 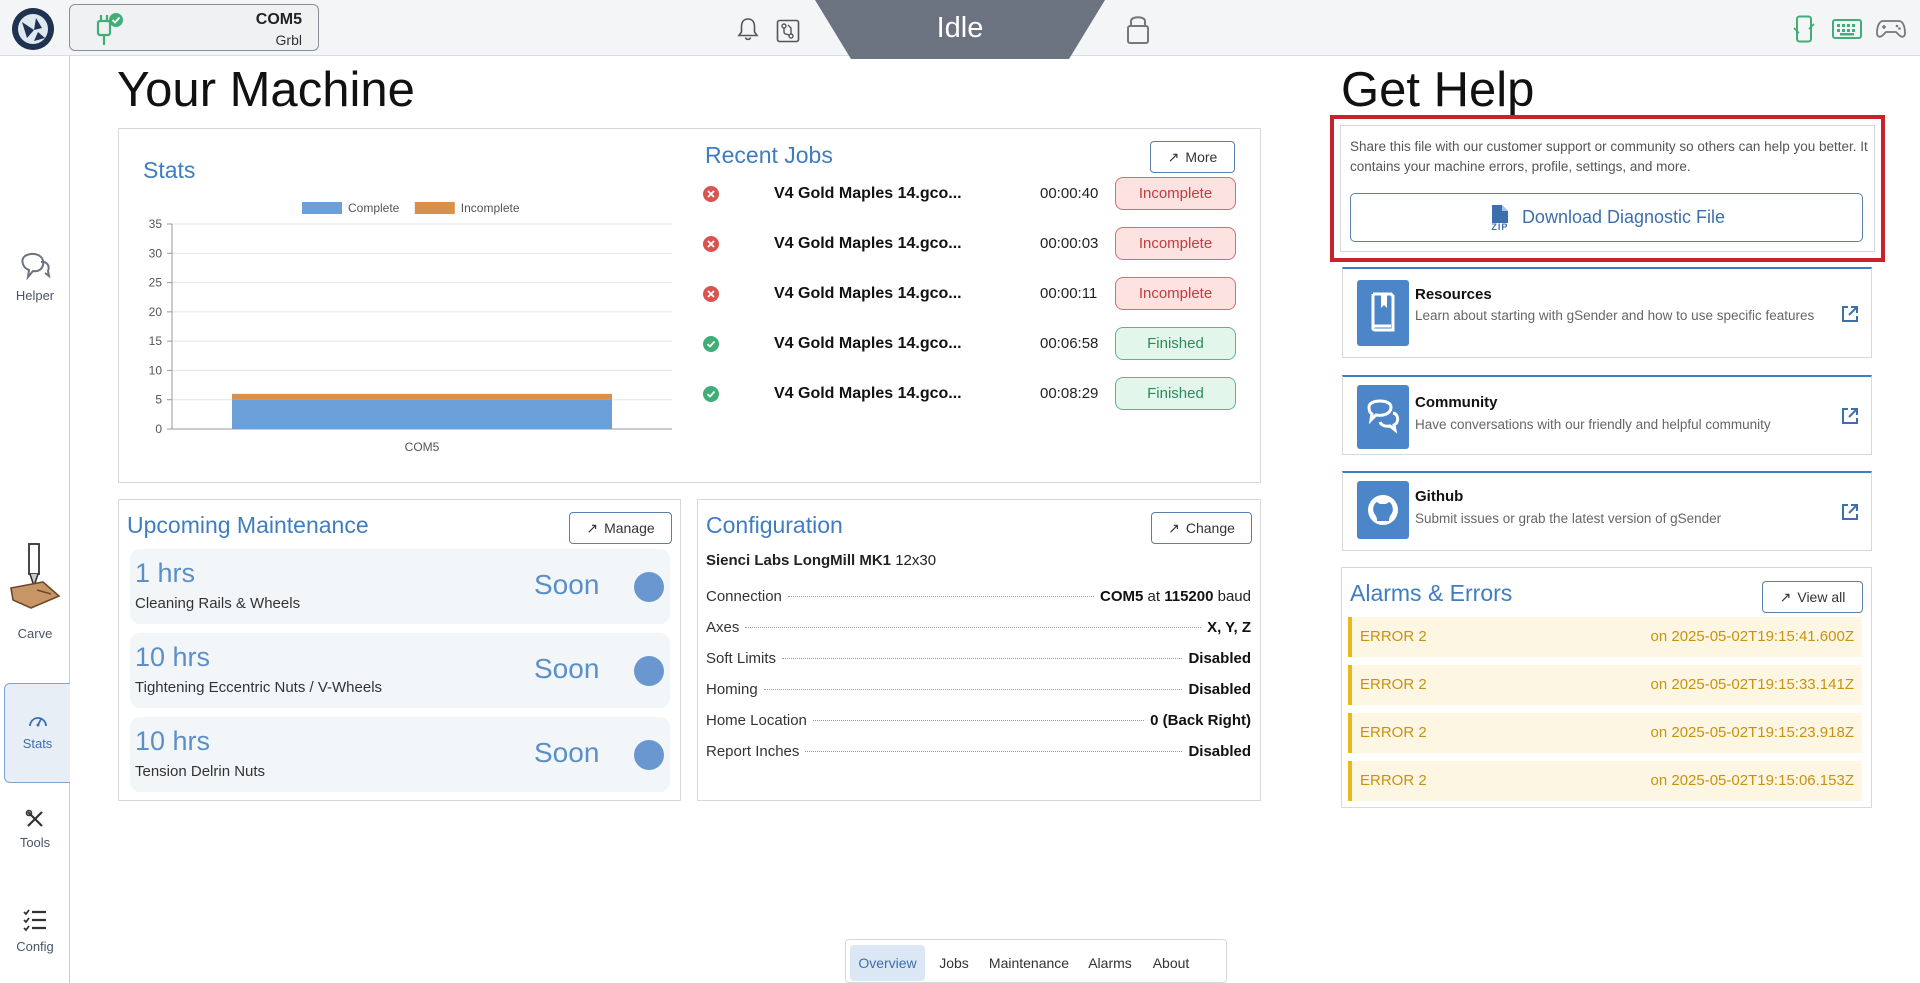 I want to click on config-row: Axes X, Y, Z, so click(x=978, y=630).